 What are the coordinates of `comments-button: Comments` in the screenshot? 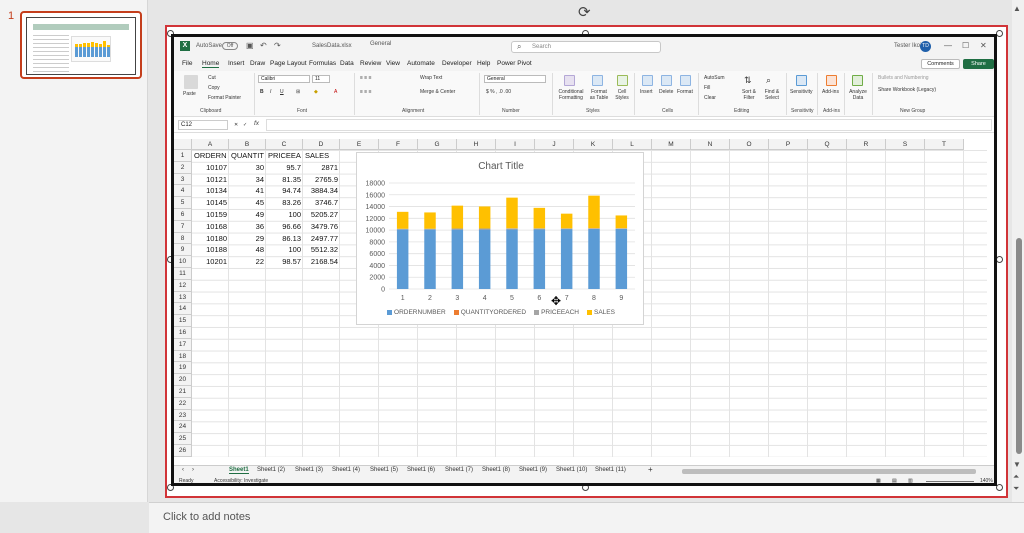 It's located at (940, 64).